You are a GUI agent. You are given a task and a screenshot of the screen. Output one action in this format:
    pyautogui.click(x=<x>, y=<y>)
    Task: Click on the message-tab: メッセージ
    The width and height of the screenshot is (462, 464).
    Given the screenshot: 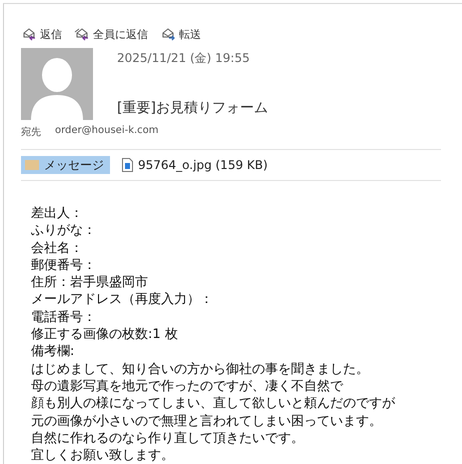 What is the action you would take?
    pyautogui.click(x=65, y=165)
    